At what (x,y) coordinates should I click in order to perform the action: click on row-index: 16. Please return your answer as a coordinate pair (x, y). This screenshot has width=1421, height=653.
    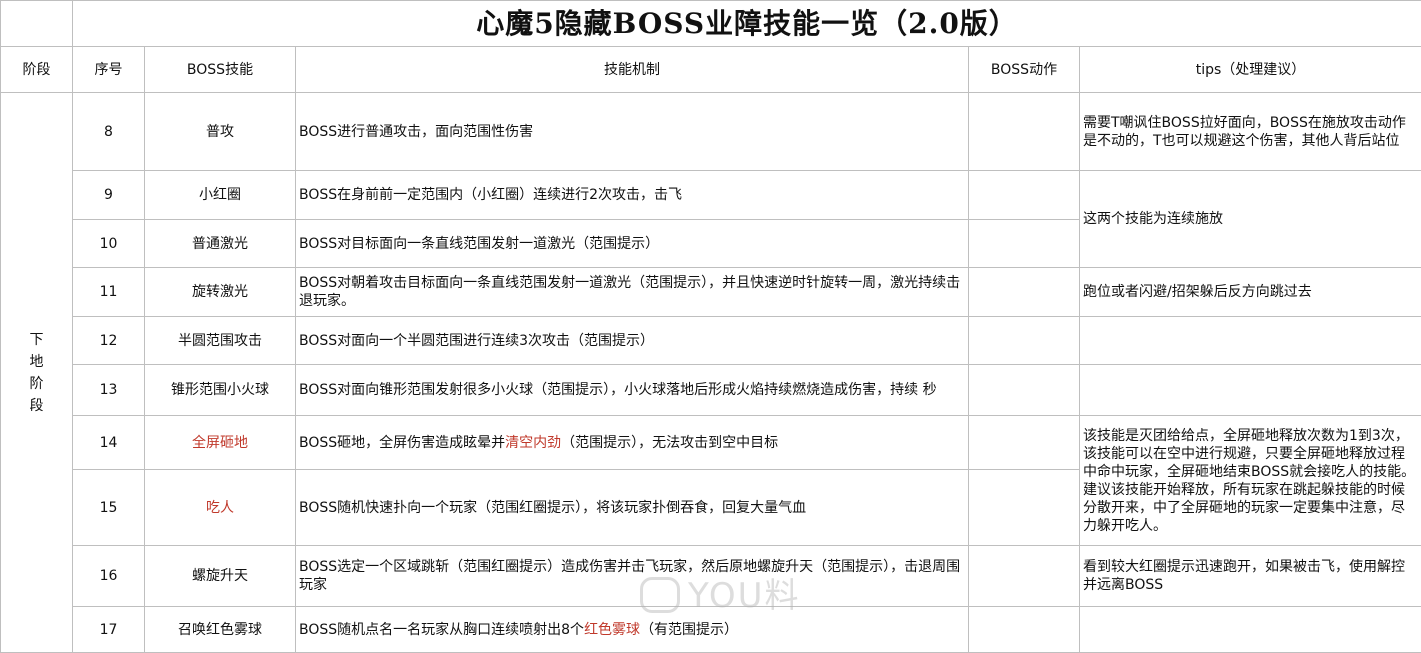
    Looking at the image, I should click on (109, 576).